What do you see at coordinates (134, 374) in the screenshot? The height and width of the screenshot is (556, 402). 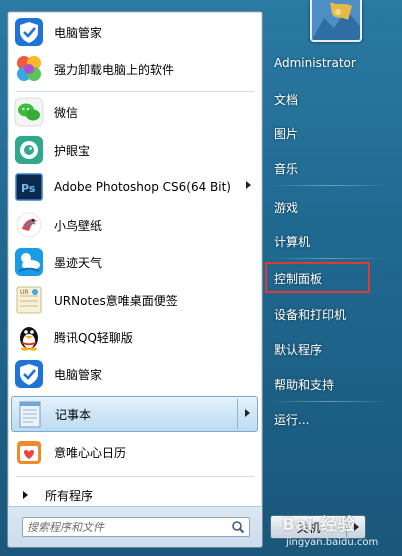 I see `program-item-pc-manager-2: 电脑管家` at bounding box center [134, 374].